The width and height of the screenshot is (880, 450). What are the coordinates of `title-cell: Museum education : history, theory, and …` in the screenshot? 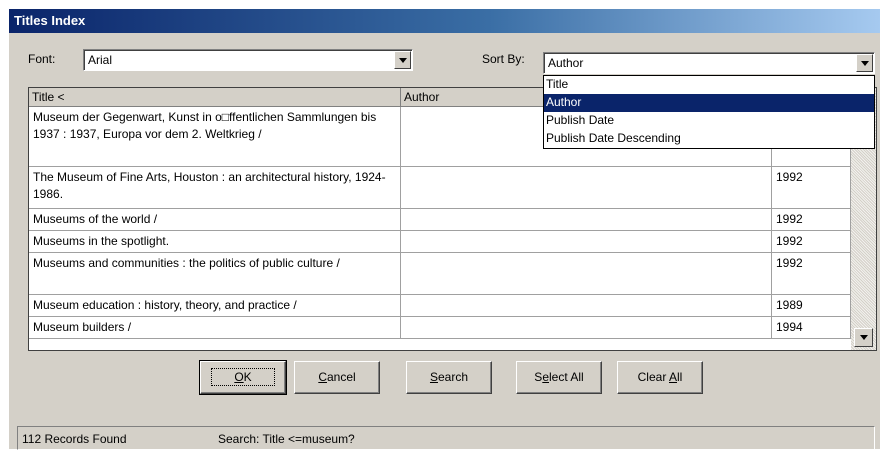 It's located at (215, 305).